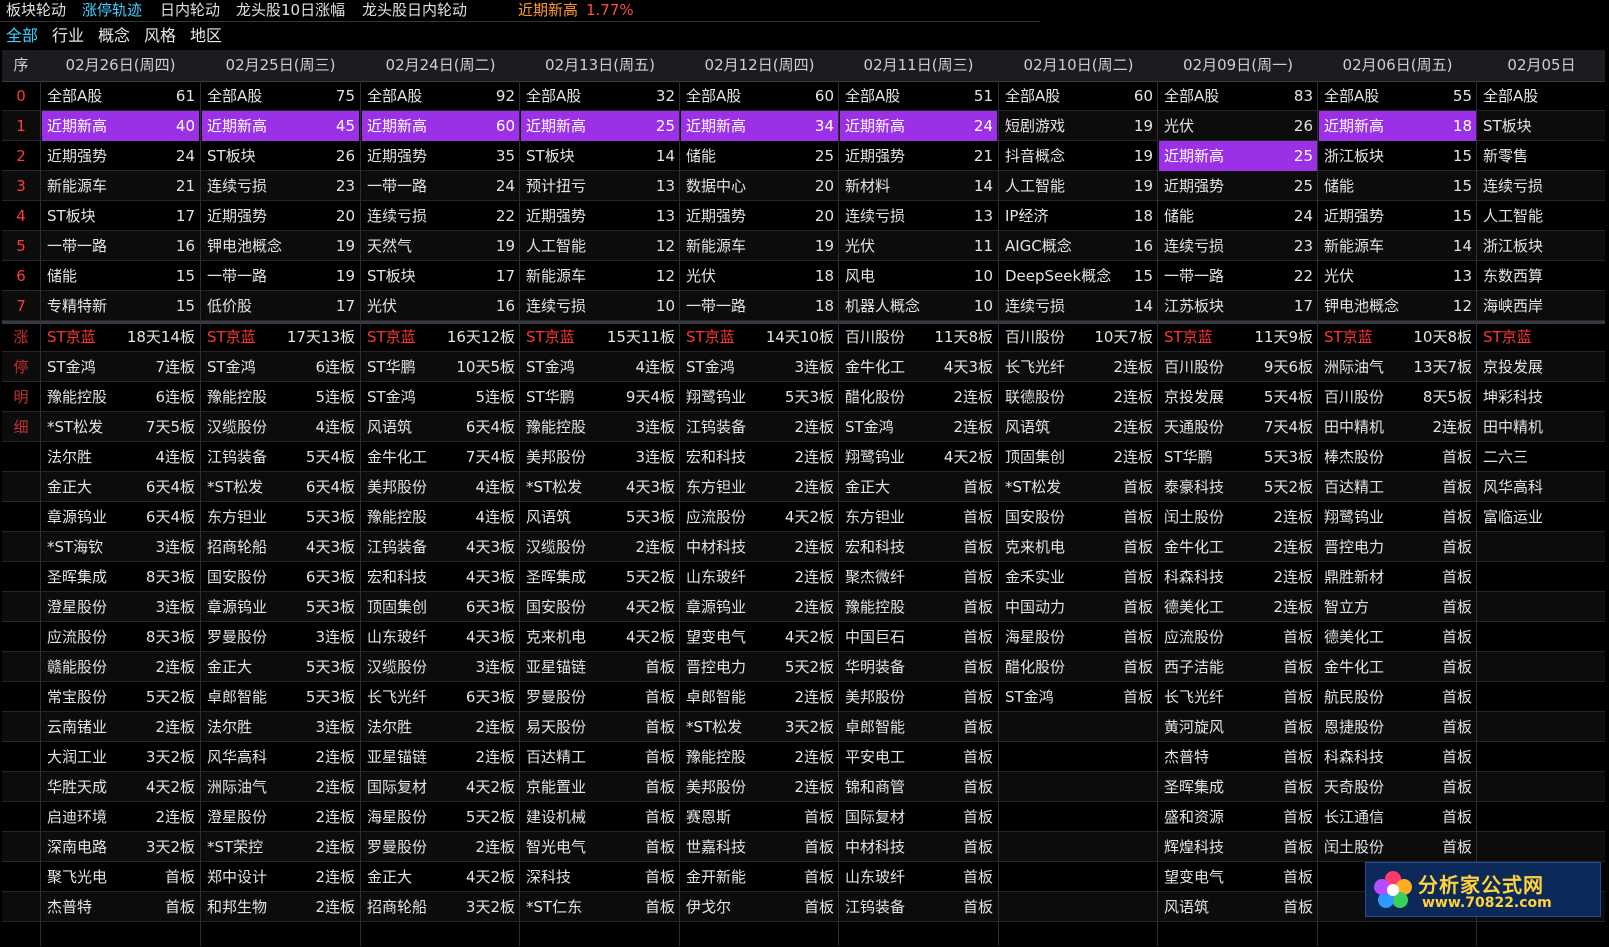  Describe the element at coordinates (600, 216) in the screenshot. I see `sector-cell: 近期强势 13` at that location.